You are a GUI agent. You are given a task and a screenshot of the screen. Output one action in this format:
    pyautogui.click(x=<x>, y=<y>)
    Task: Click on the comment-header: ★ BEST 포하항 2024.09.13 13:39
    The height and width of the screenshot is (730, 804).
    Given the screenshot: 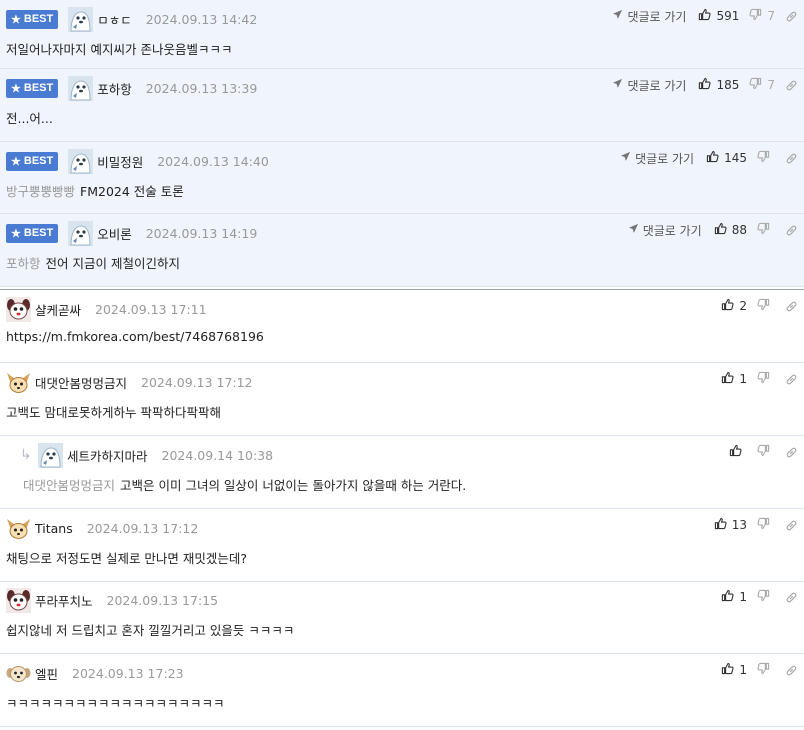 What is the action you would take?
    pyautogui.click(x=131, y=88)
    